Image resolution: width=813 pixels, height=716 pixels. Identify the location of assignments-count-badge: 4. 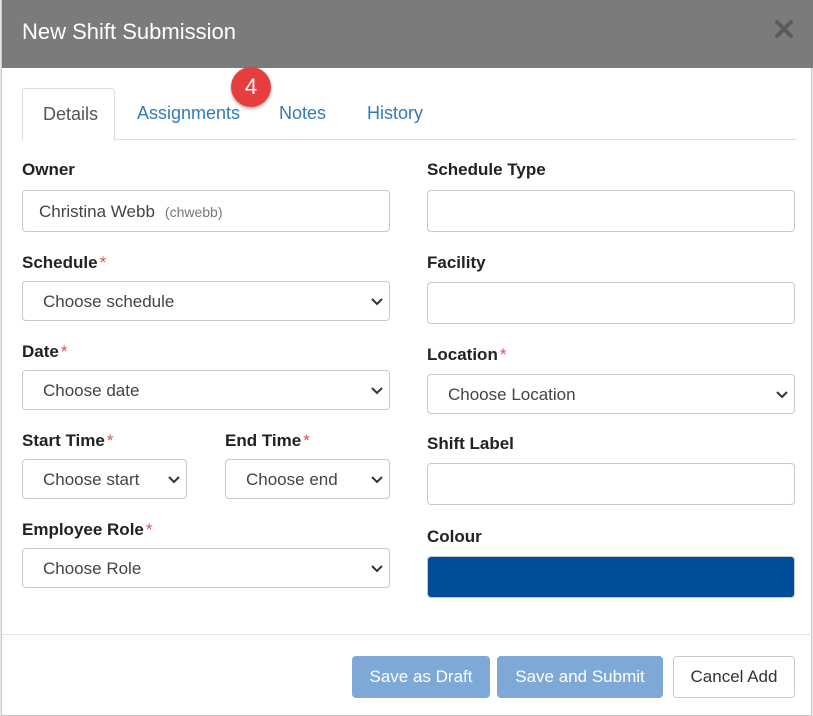
(251, 87).